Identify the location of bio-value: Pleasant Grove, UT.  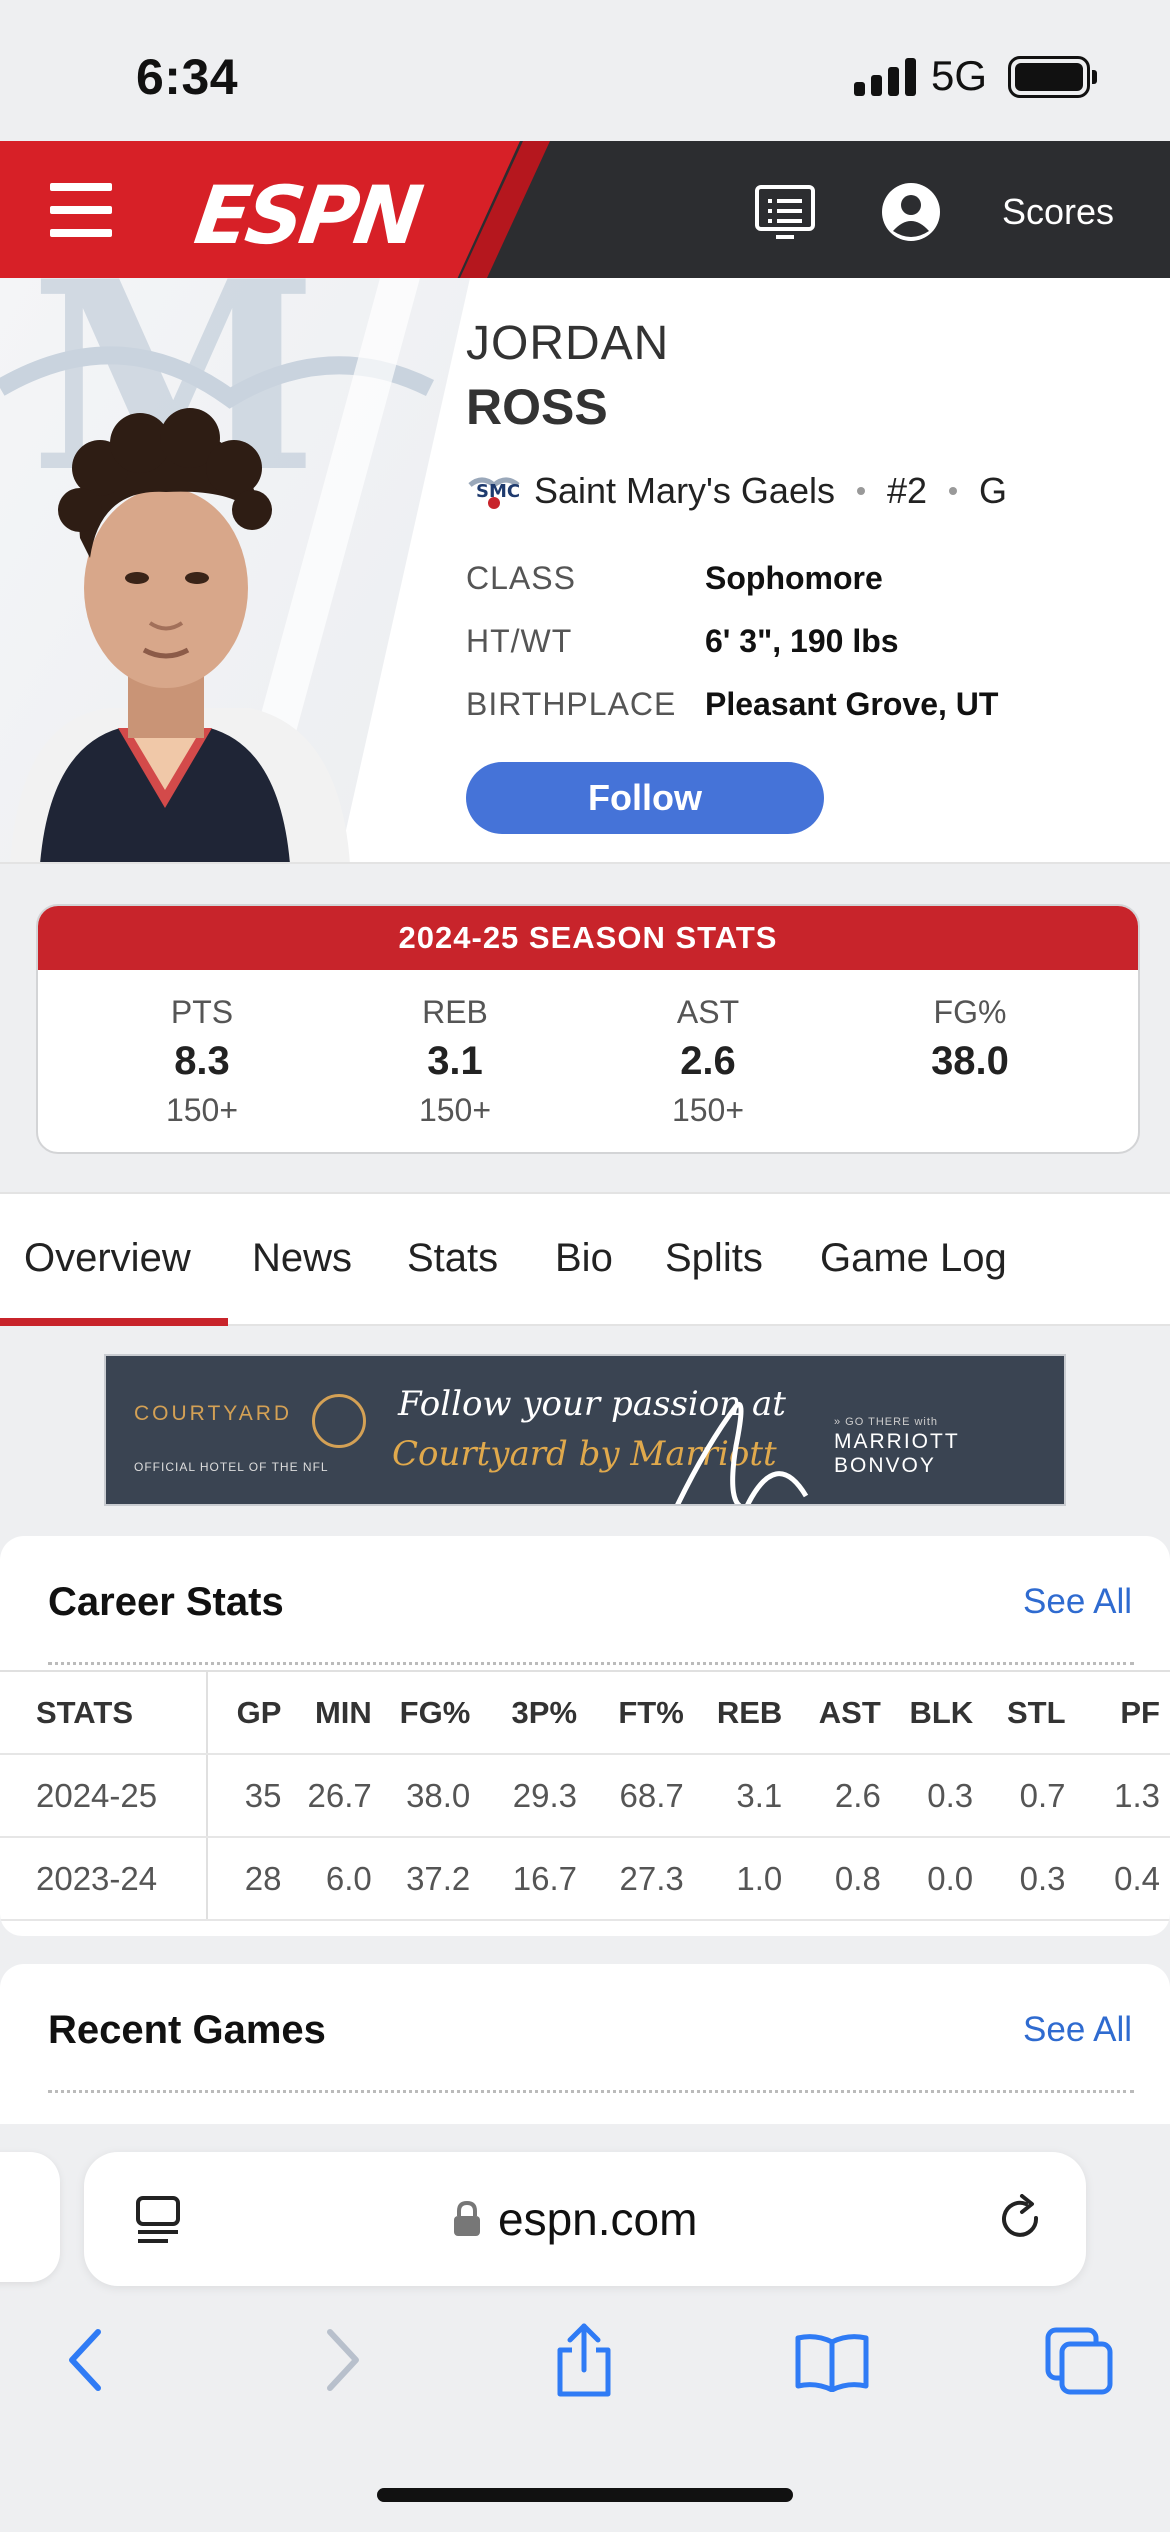
(852, 704).